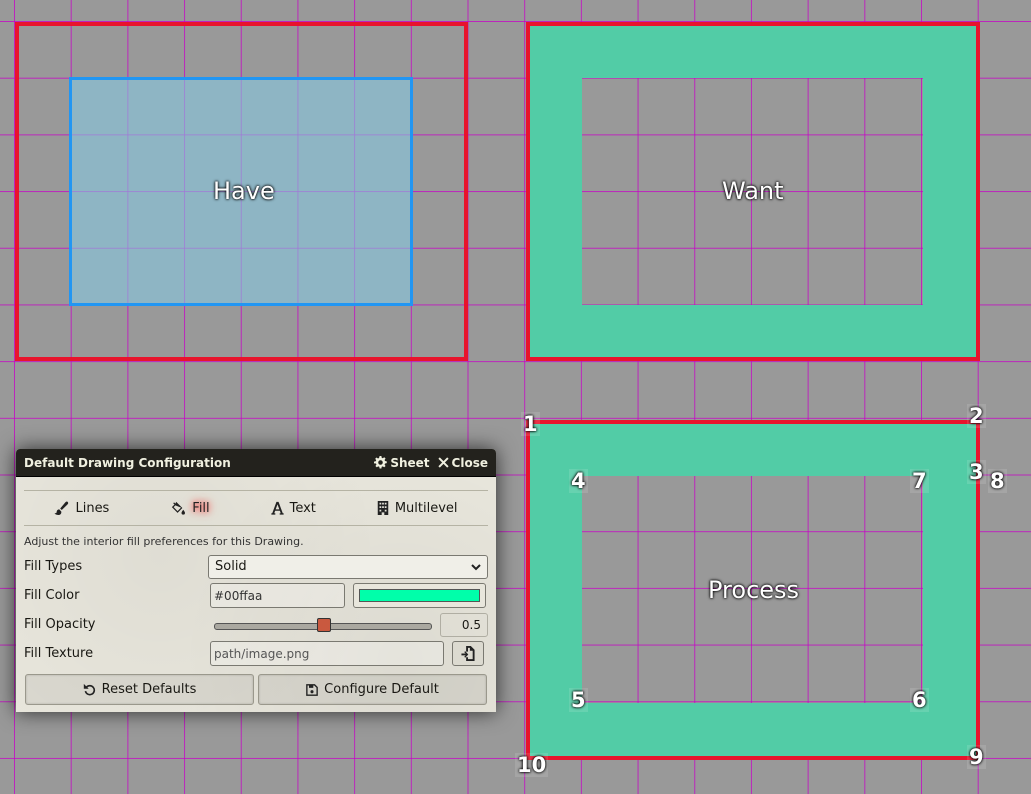  What do you see at coordinates (231, 566) in the screenshot?
I see `fill-types-value: Solid` at bounding box center [231, 566].